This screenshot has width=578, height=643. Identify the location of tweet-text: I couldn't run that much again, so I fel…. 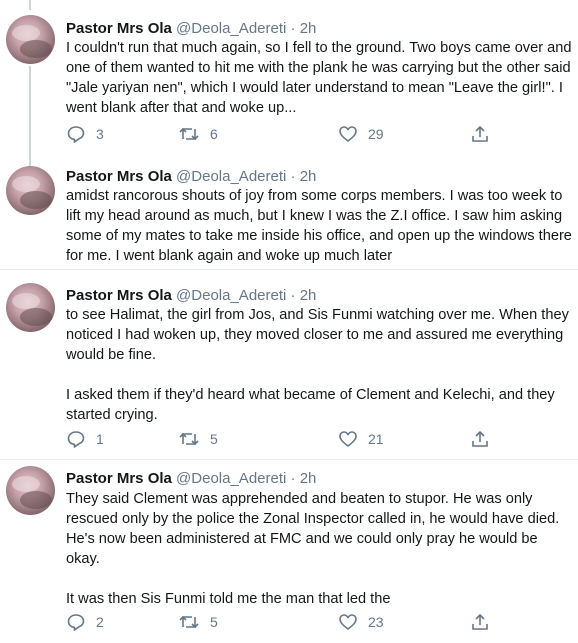
(321, 78).